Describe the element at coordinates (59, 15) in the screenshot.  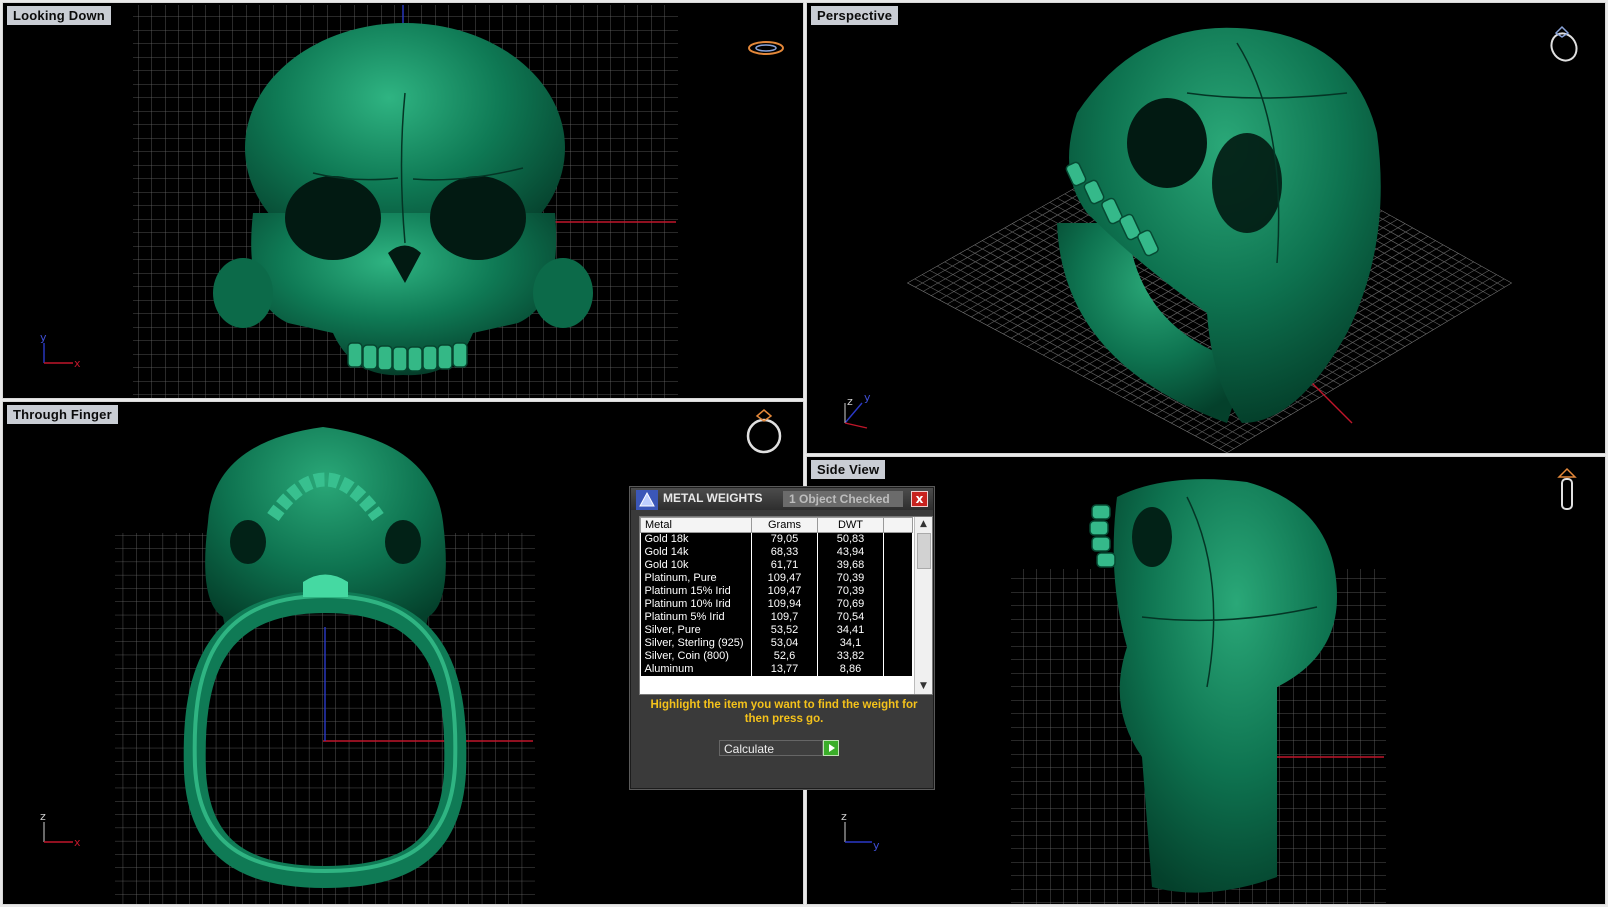
I see `viewport-label: Looking Down` at that location.